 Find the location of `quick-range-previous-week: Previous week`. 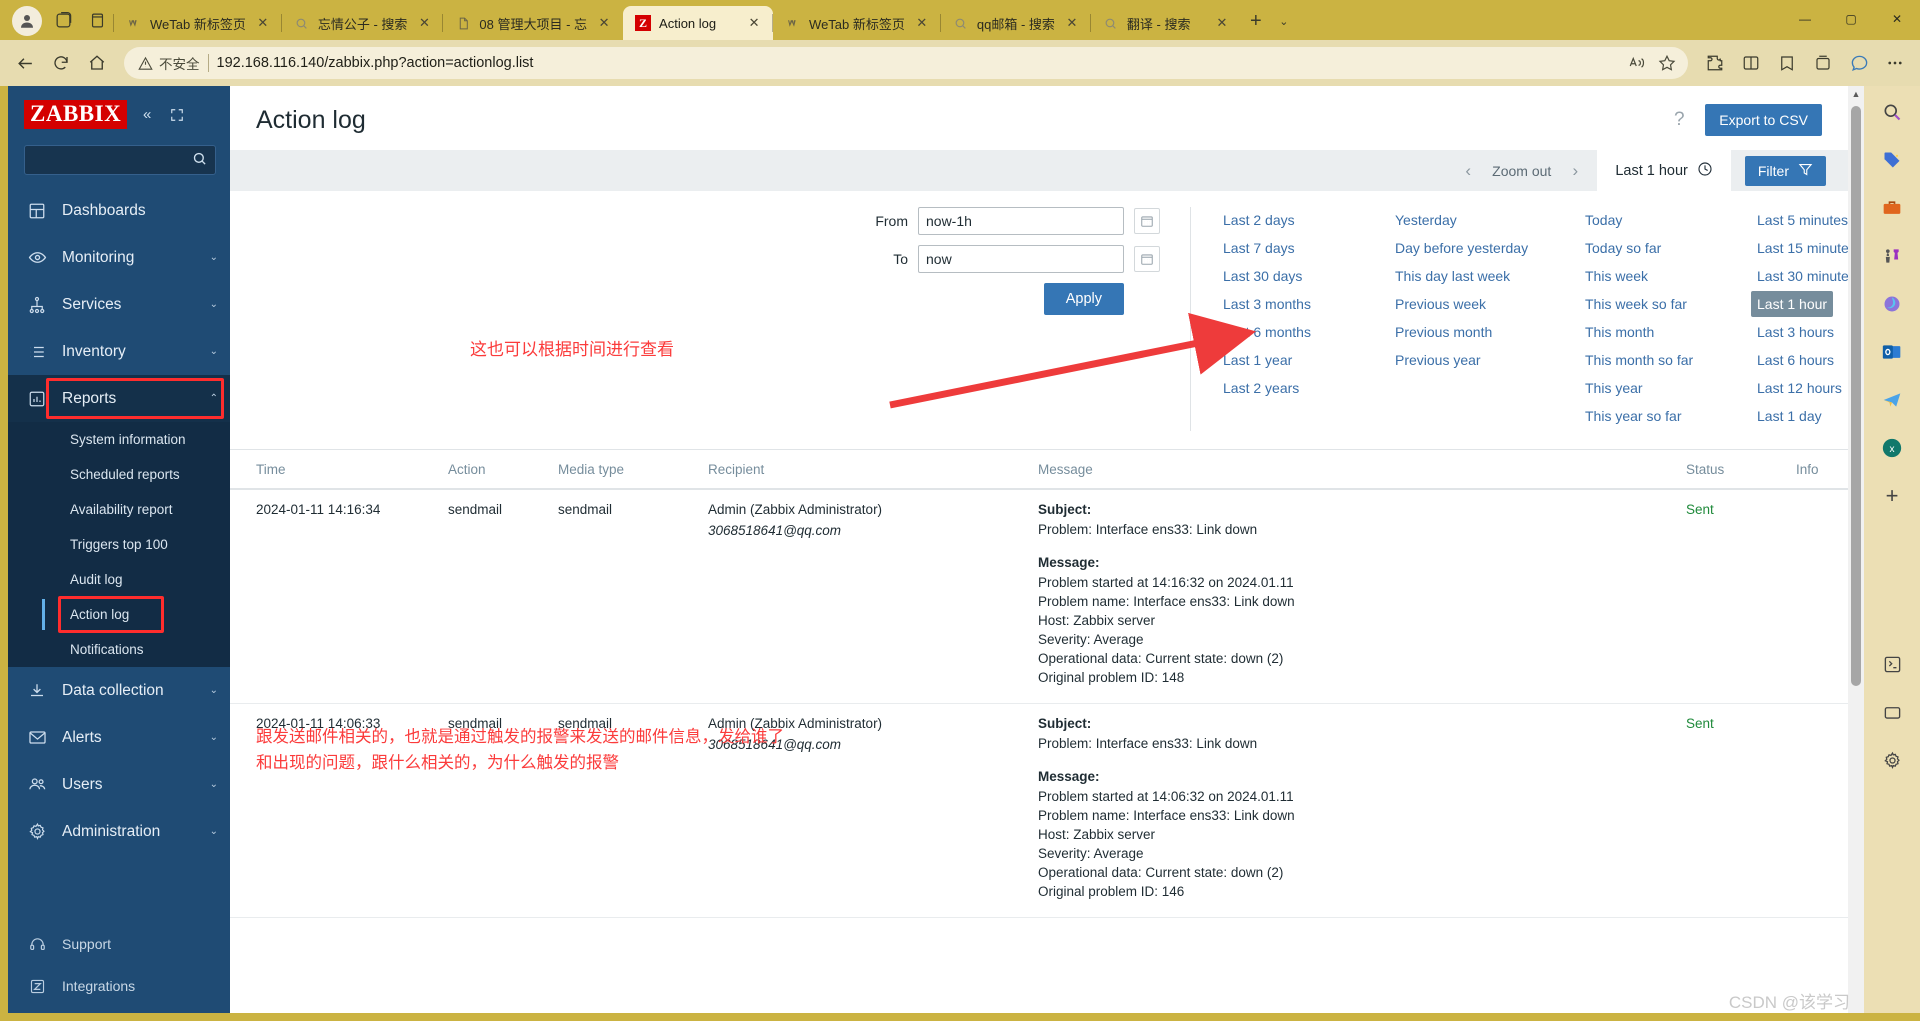

quick-range-previous-week: Previous week is located at coordinates (1440, 304).